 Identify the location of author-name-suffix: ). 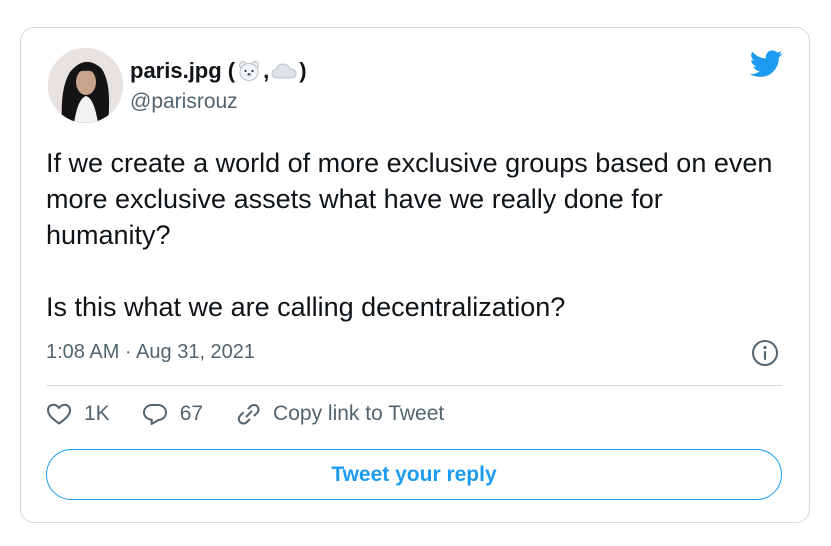
(303, 70).